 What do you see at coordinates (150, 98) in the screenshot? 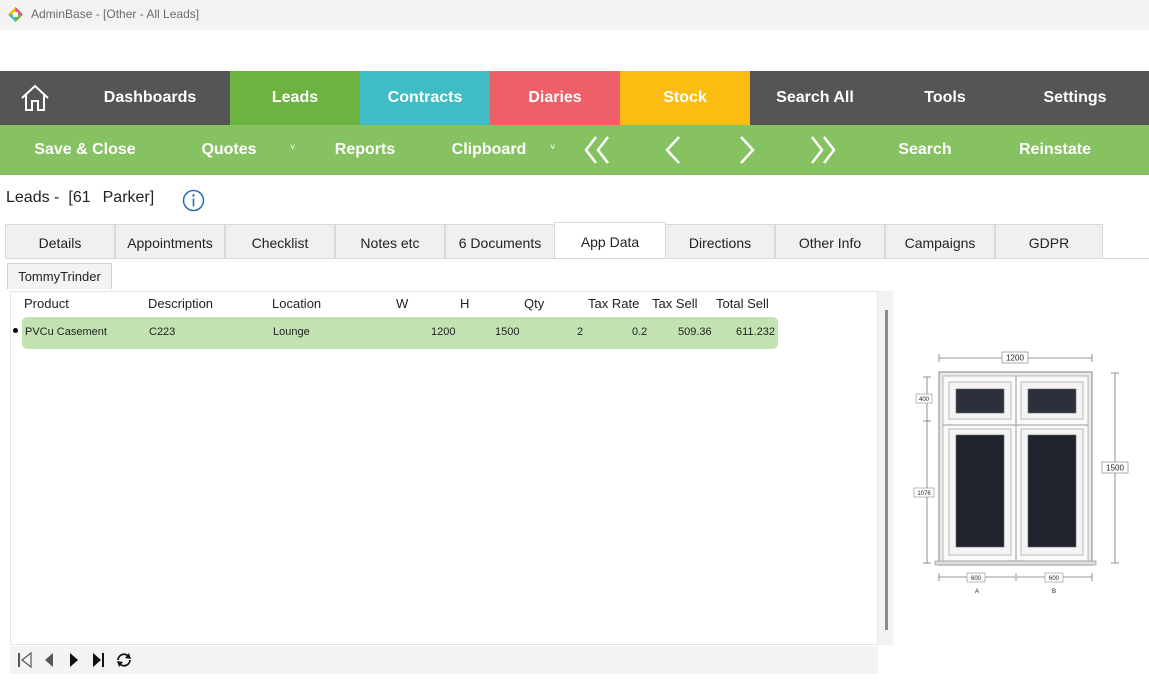
I see `nav-dashboards: Dashboards` at bounding box center [150, 98].